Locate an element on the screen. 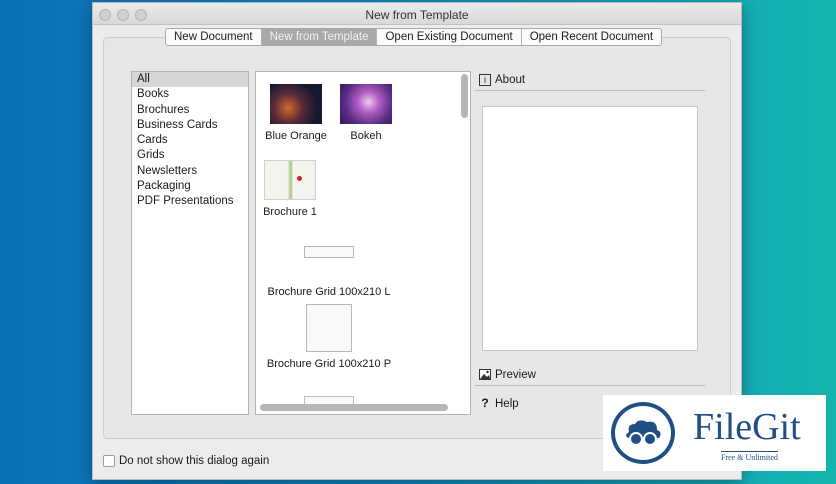 The width and height of the screenshot is (836, 484). do-not-show-again-row: Do not show this dialog again is located at coordinates (186, 461).